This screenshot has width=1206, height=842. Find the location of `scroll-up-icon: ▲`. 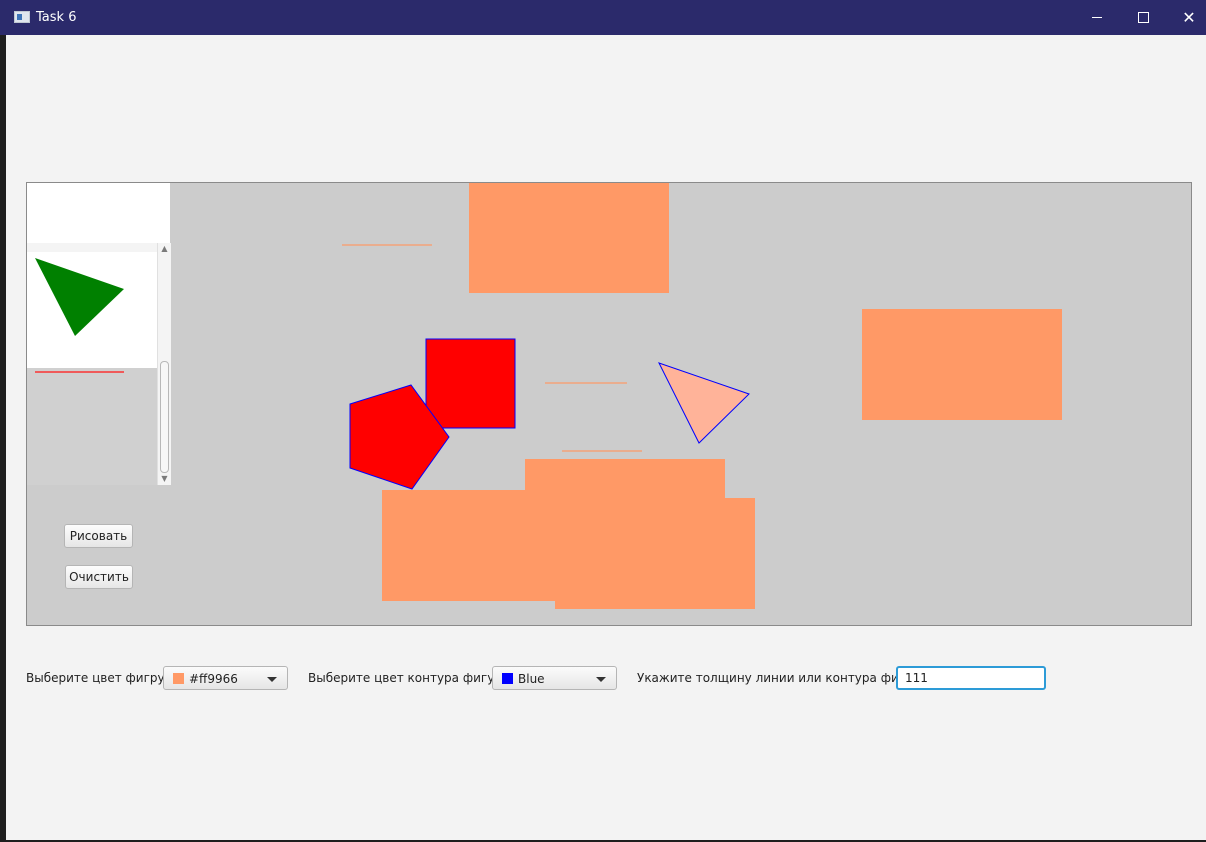

scroll-up-icon: ▲ is located at coordinates (164, 249).